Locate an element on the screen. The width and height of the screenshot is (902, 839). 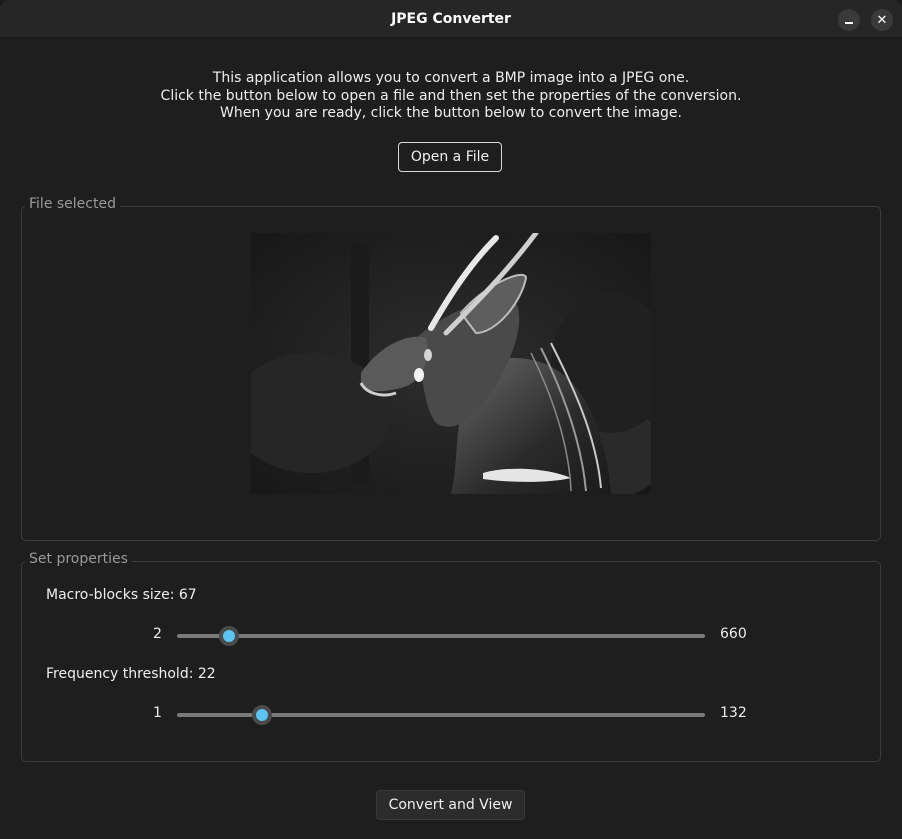
image-preview is located at coordinates (451, 363).